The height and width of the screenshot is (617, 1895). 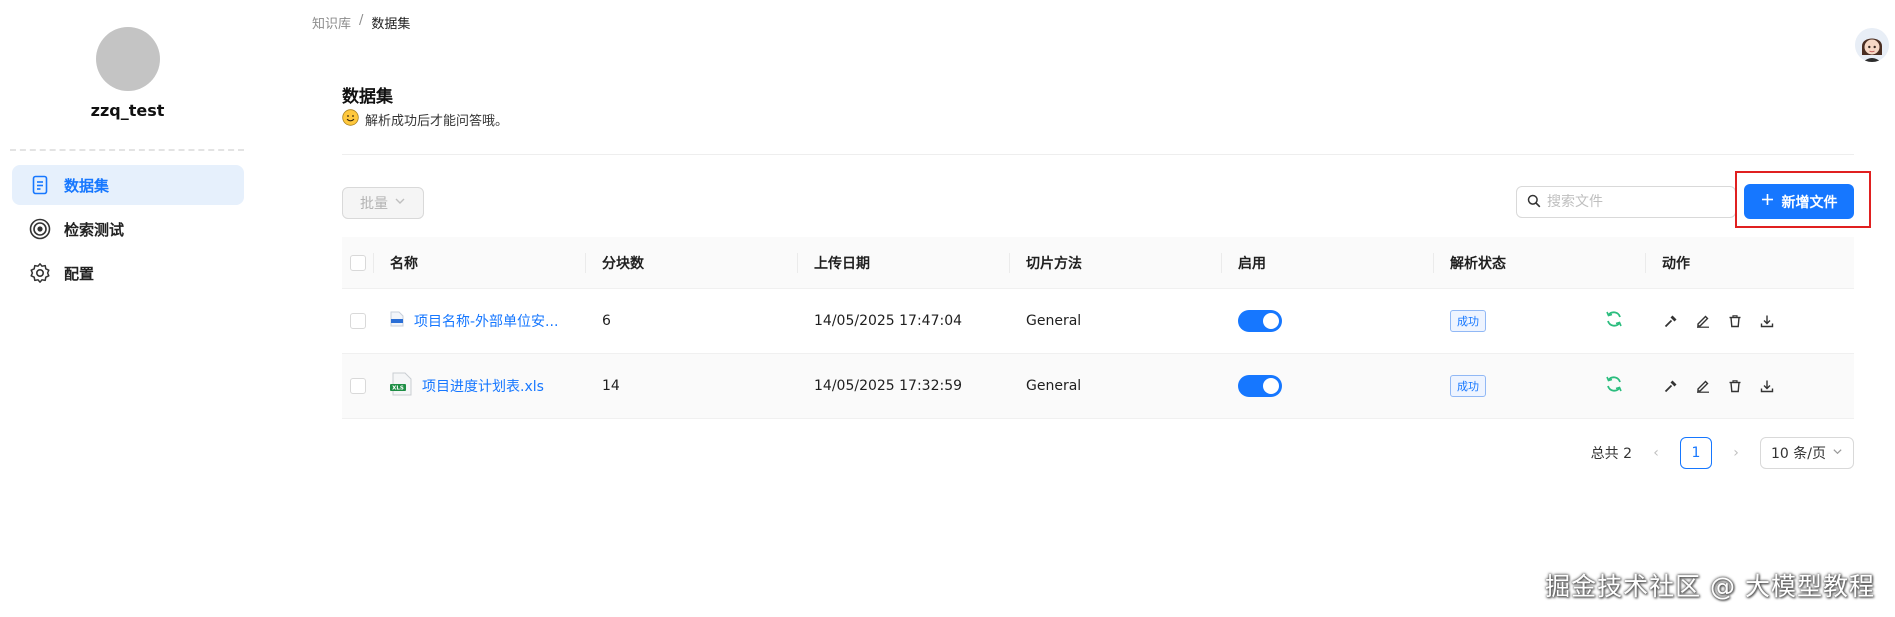 I want to click on sidebar-item-label: 数据集, so click(x=87, y=185).